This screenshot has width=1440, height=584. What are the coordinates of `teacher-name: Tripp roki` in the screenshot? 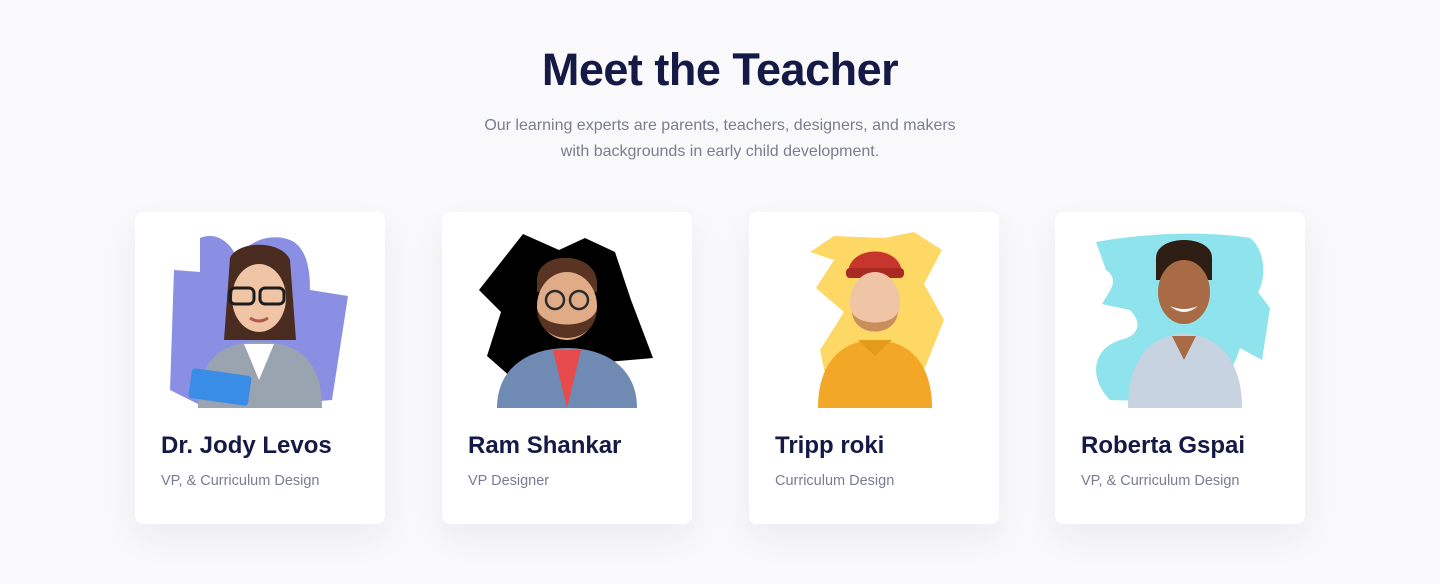 It's located at (830, 445).